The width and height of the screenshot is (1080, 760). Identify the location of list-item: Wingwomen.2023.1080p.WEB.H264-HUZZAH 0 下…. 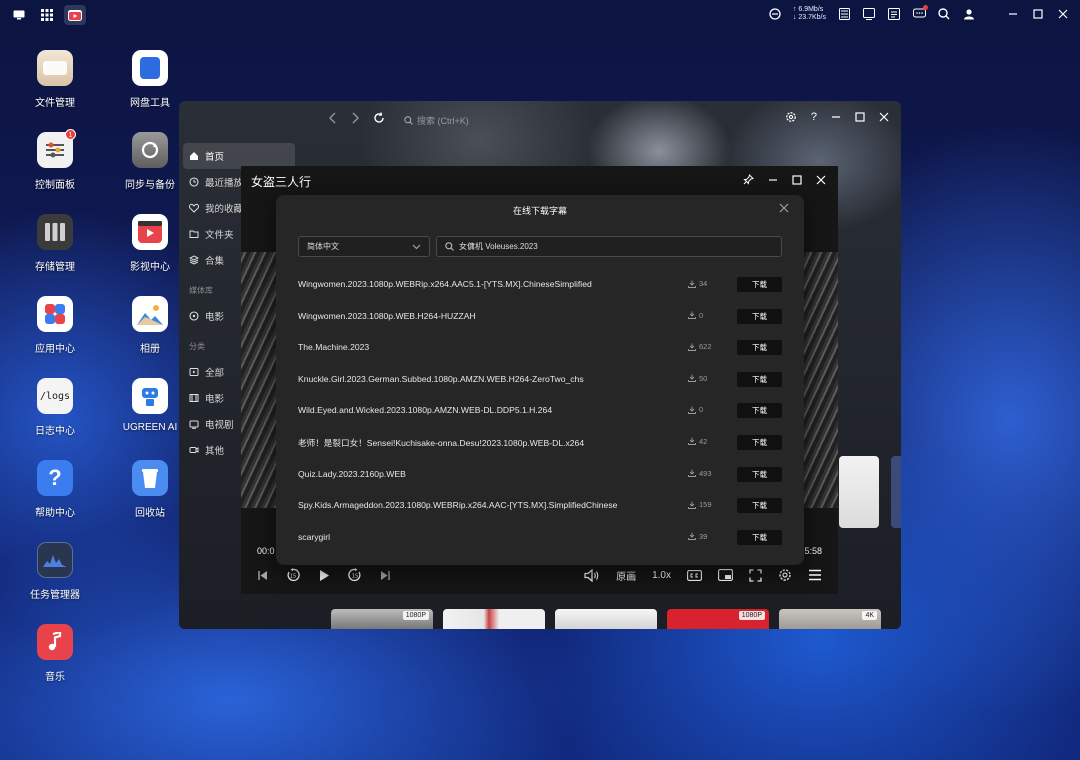
(540, 316).